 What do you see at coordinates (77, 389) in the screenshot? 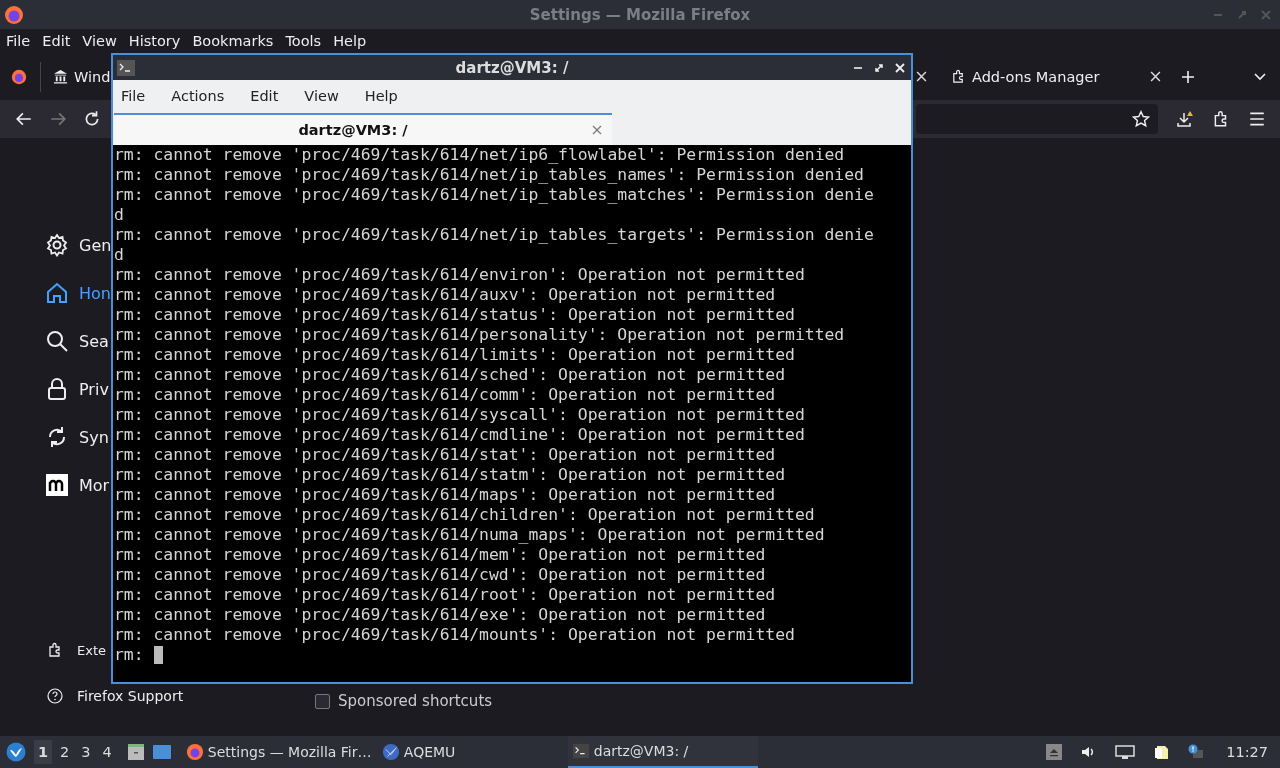
I see `sidebar-item: Priv` at bounding box center [77, 389].